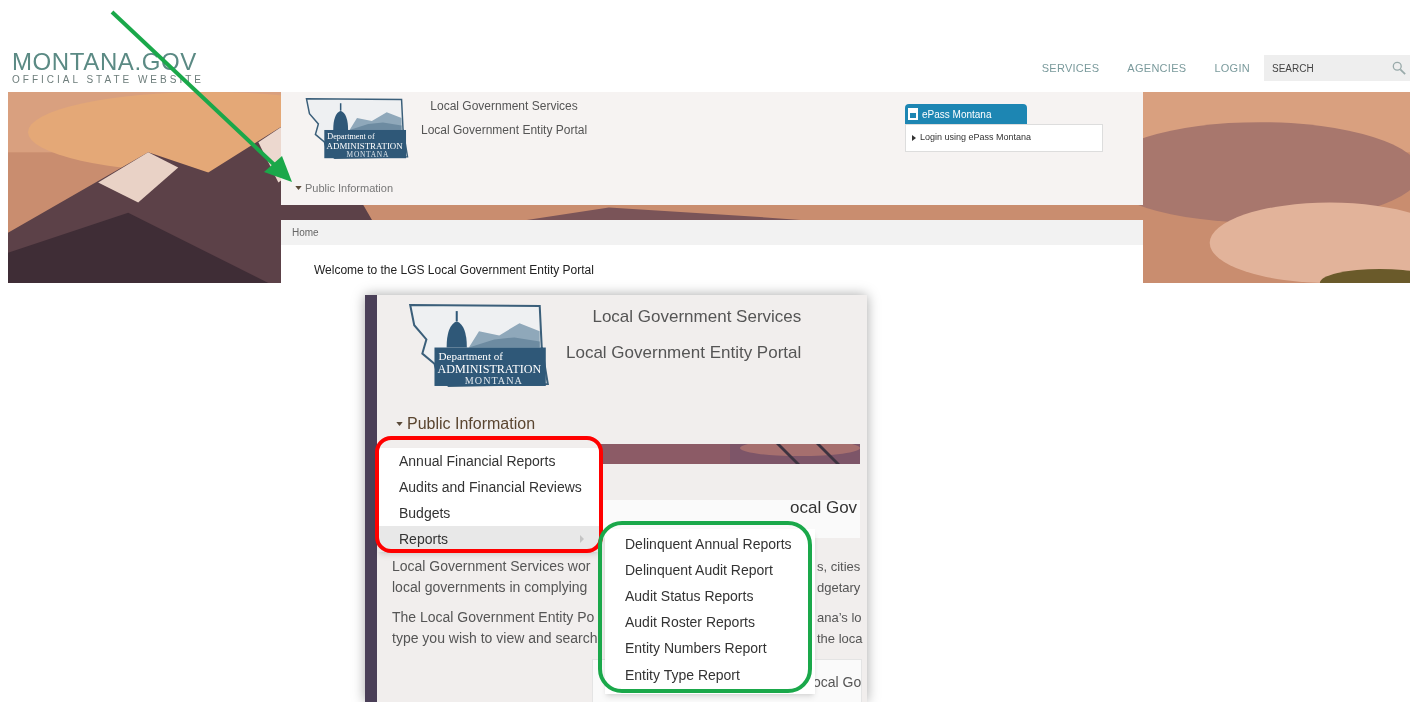  What do you see at coordinates (494, 617) in the screenshot?
I see `body-text: The Local Government Entity Po` at bounding box center [494, 617].